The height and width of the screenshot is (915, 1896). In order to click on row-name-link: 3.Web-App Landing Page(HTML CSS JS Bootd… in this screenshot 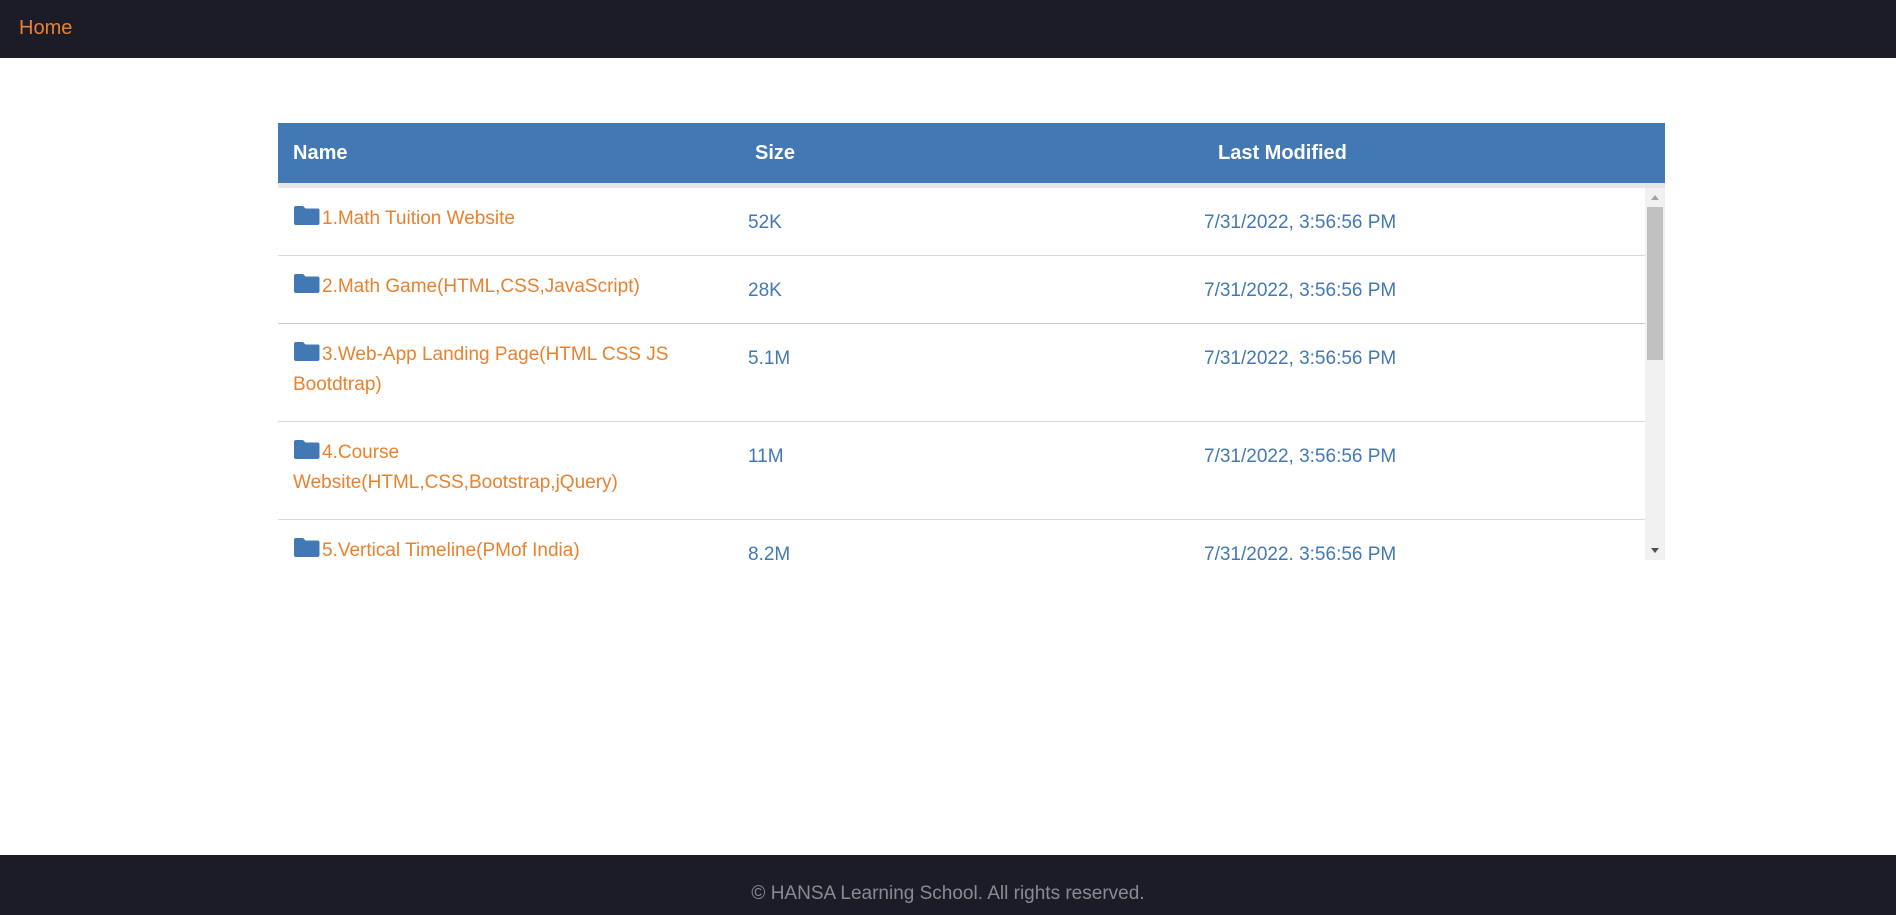, I will do `click(503, 370)`.